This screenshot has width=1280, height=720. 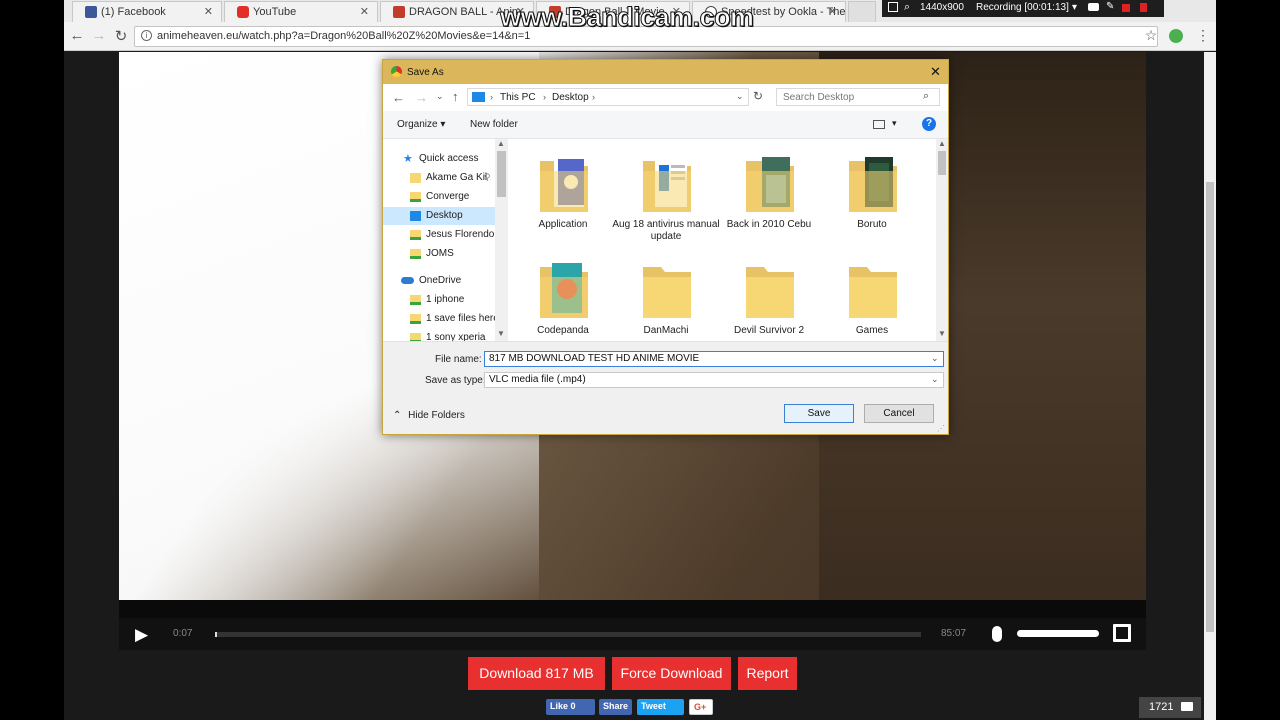 I want to click on force-download-button: Force Download, so click(x=671, y=673).